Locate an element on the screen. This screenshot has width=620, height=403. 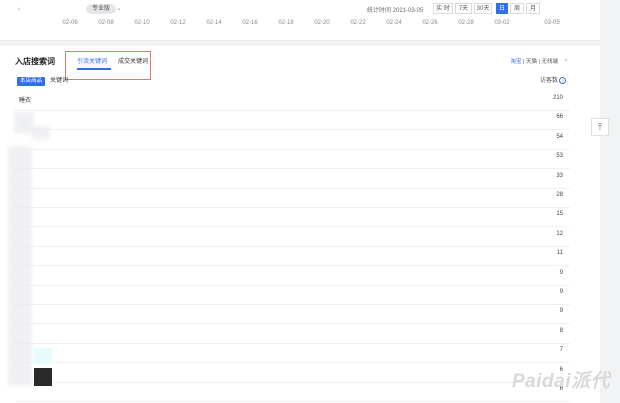
time-range-option: 日 is located at coordinates (502, 8).